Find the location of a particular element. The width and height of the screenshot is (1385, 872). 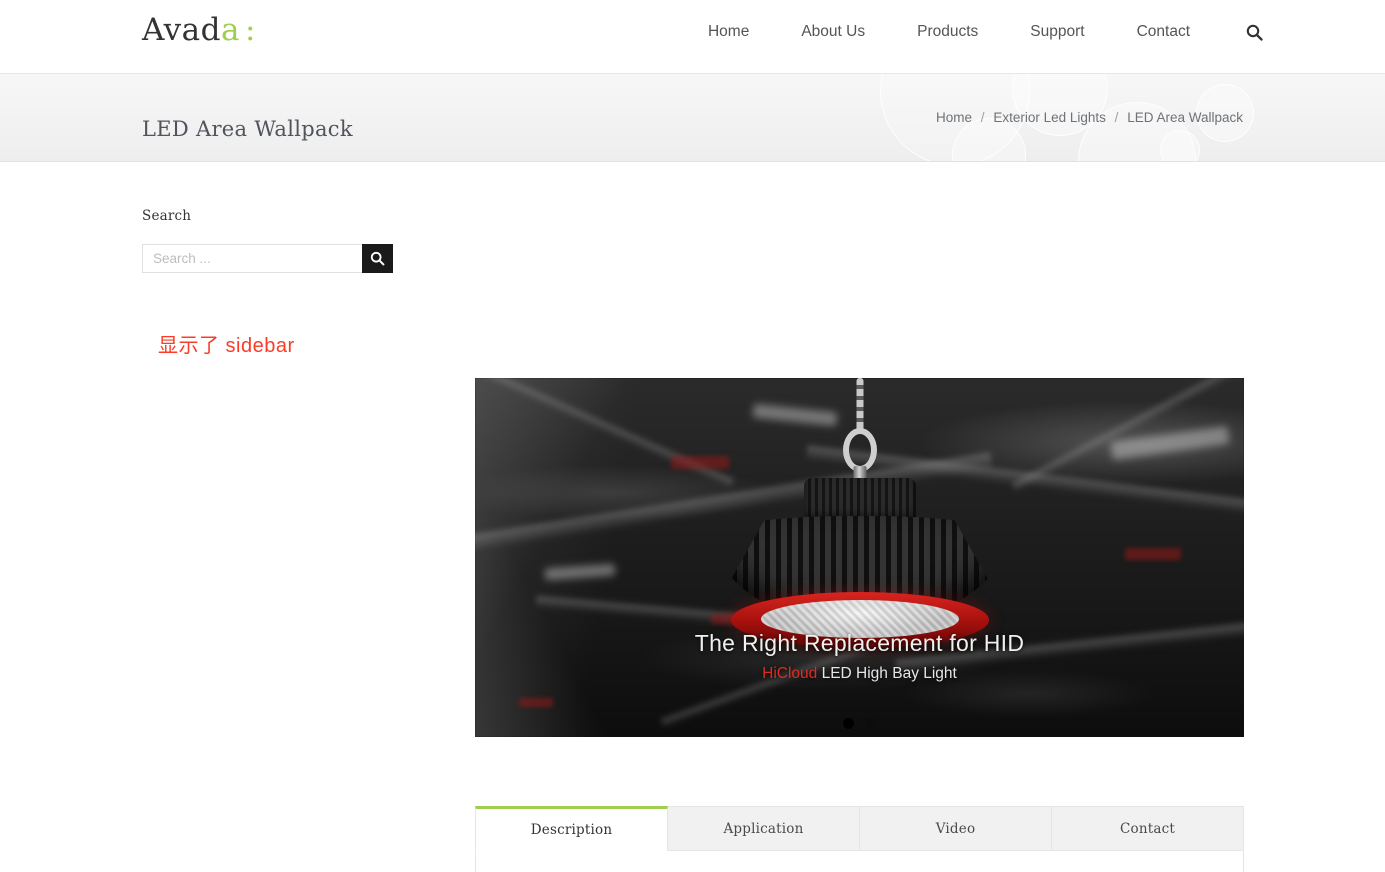

sidebar: Search 显示了 sidebar is located at coordinates (268, 283).